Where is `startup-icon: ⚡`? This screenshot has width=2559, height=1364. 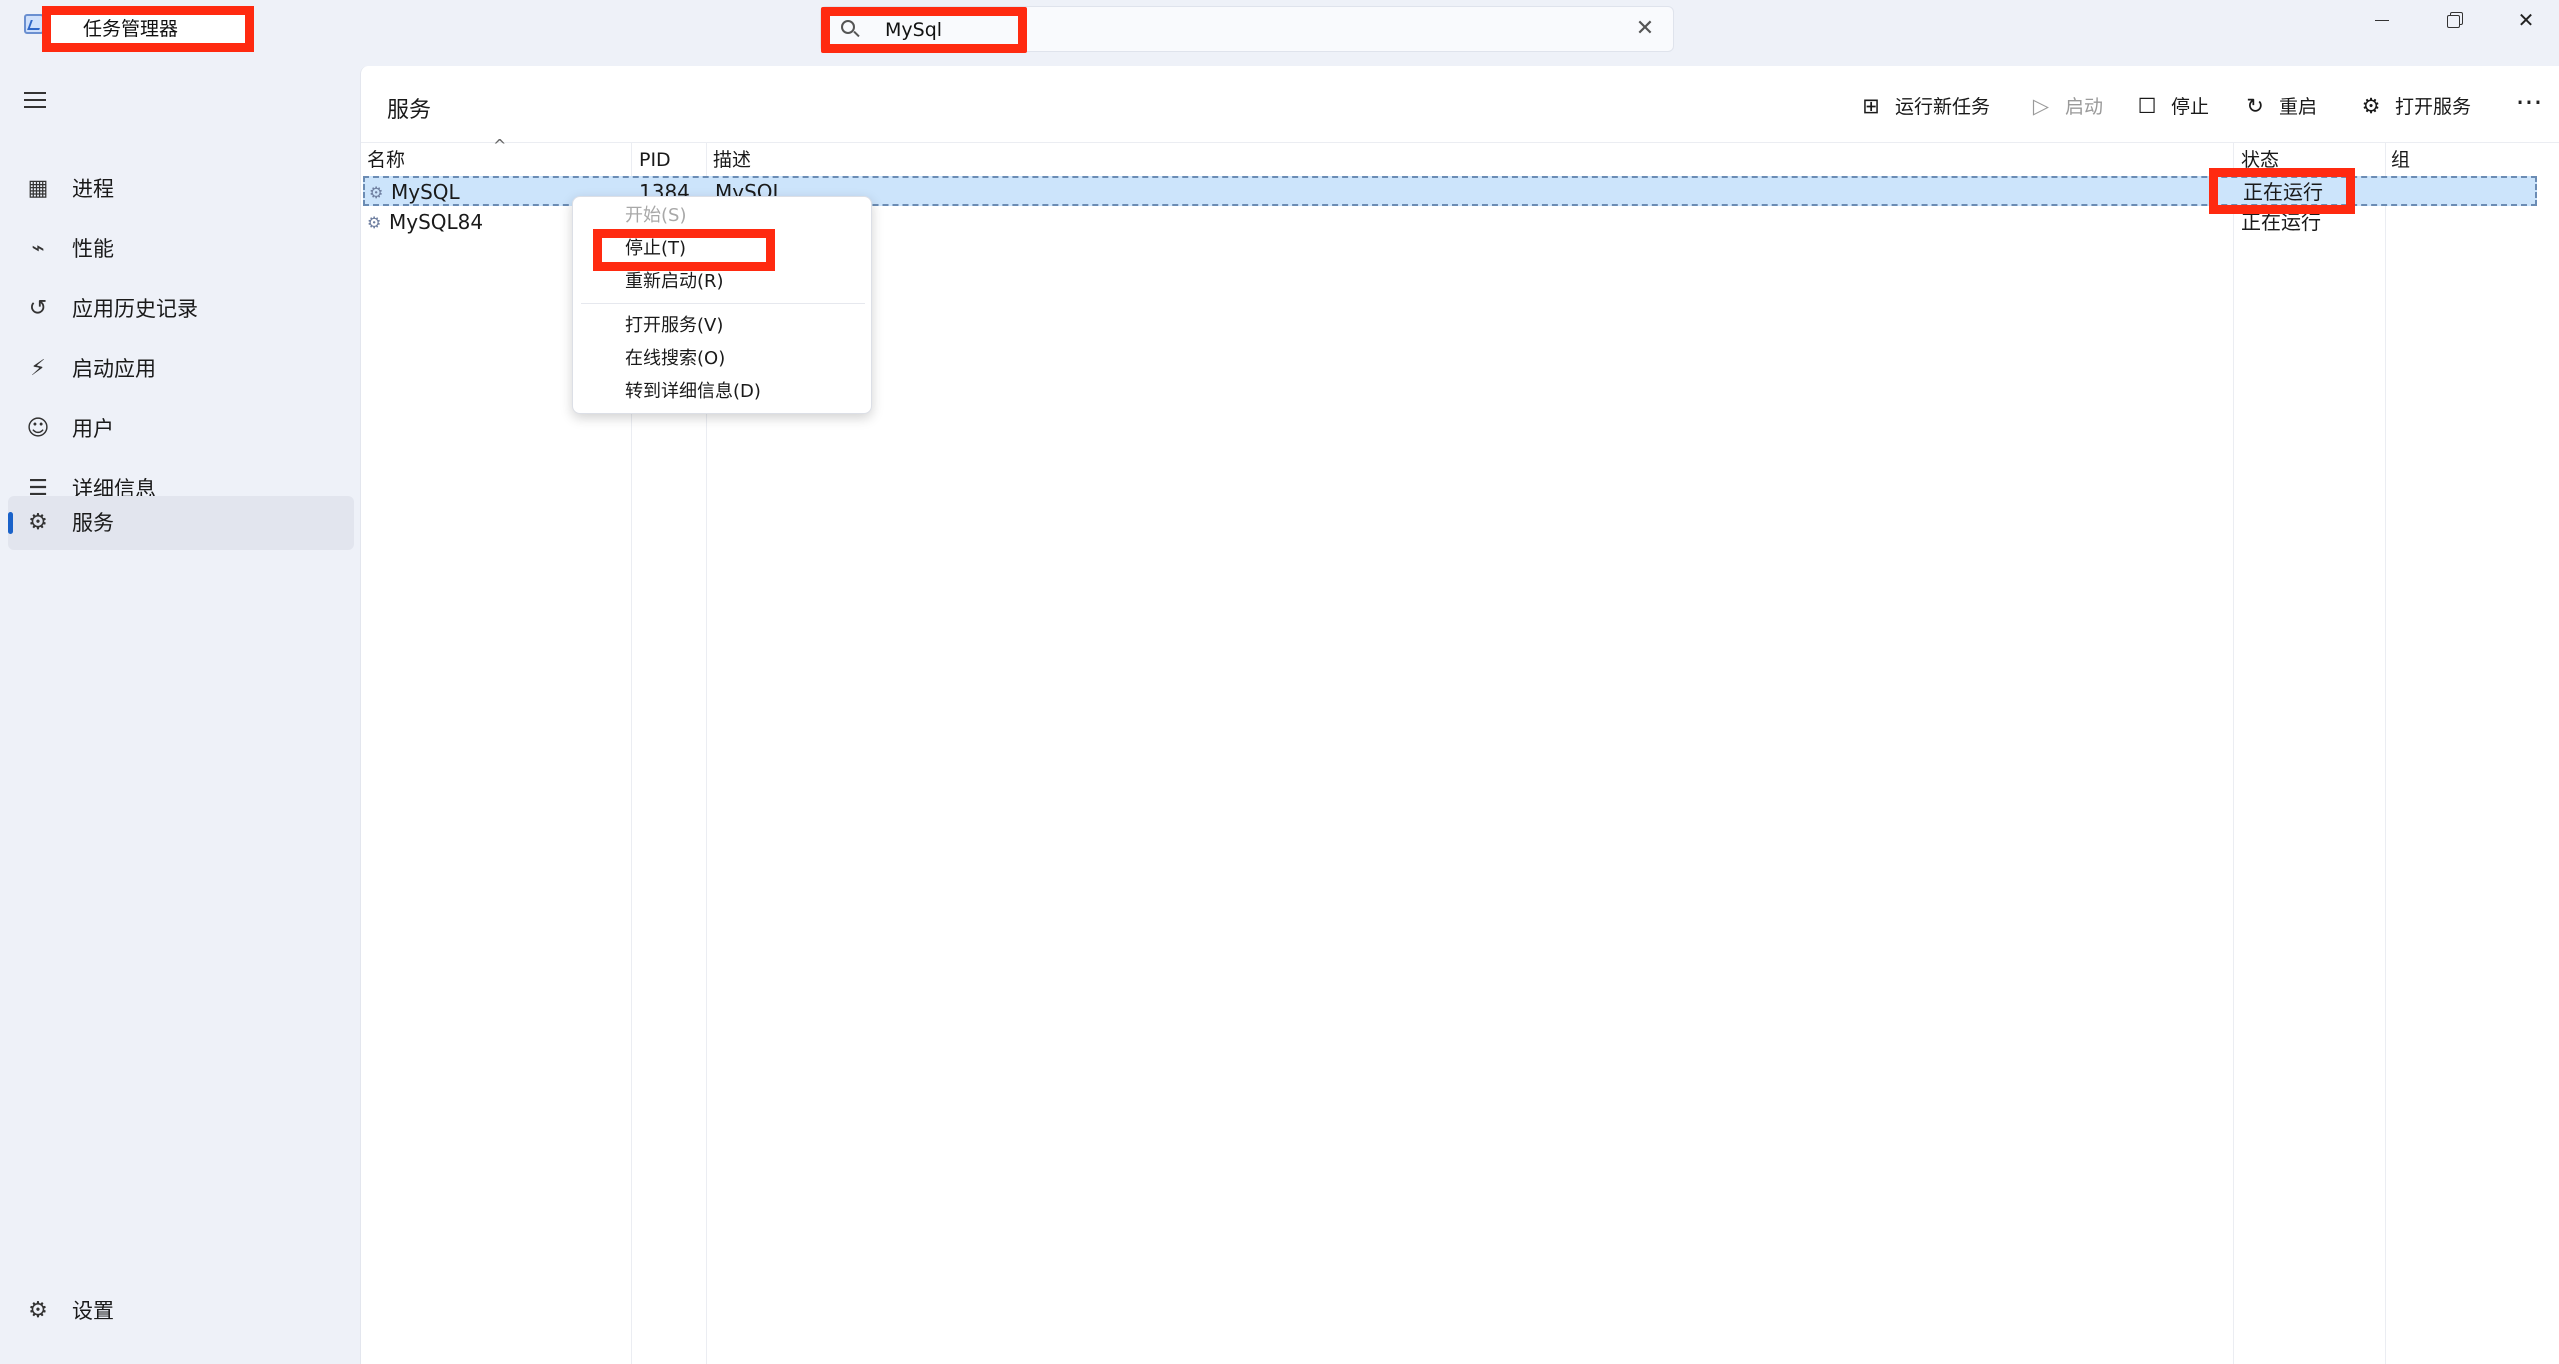
startup-icon: ⚡ is located at coordinates (38, 368).